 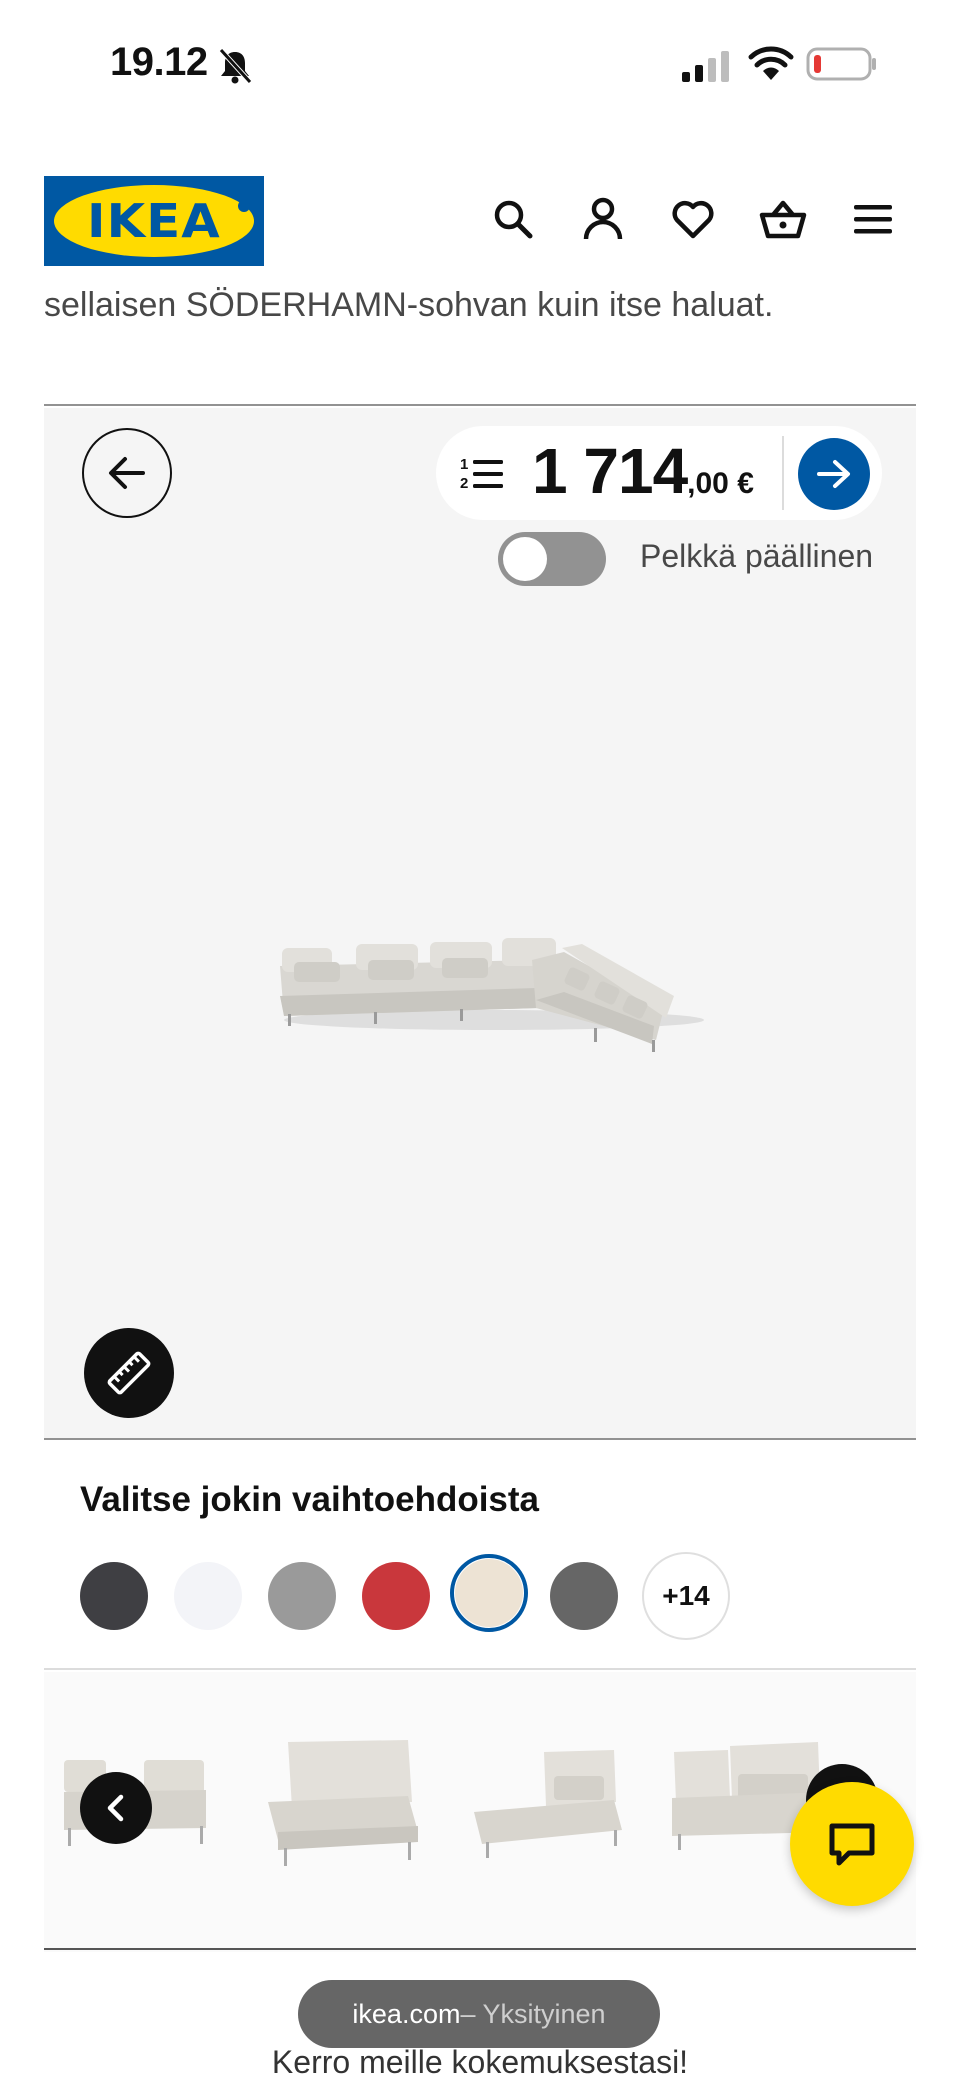 I want to click on basket-button, so click(x=783, y=219).